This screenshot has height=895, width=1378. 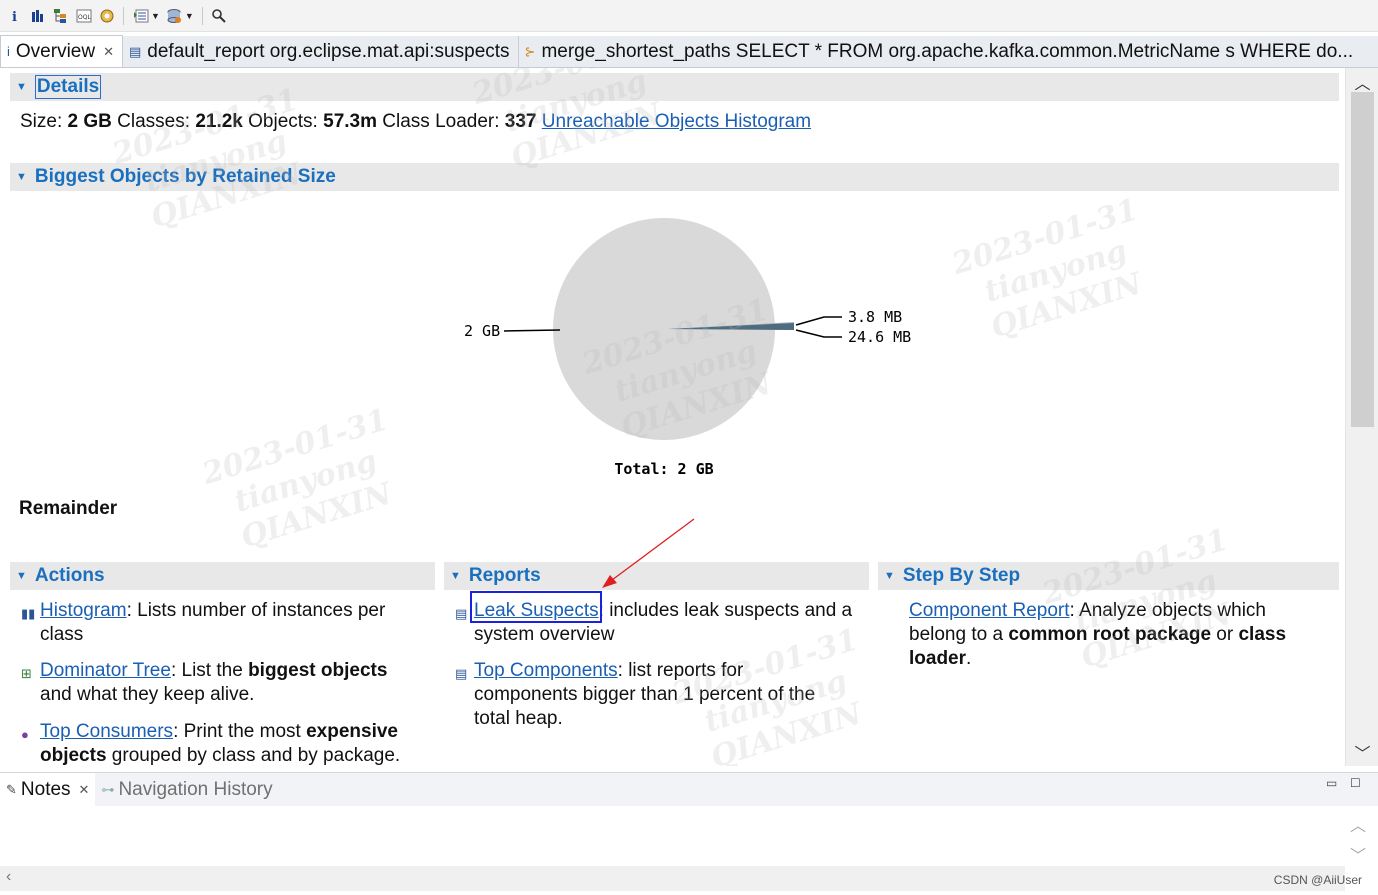 What do you see at coordinates (318, 670) in the screenshot?
I see `action-description-emphasis: biggest objects` at bounding box center [318, 670].